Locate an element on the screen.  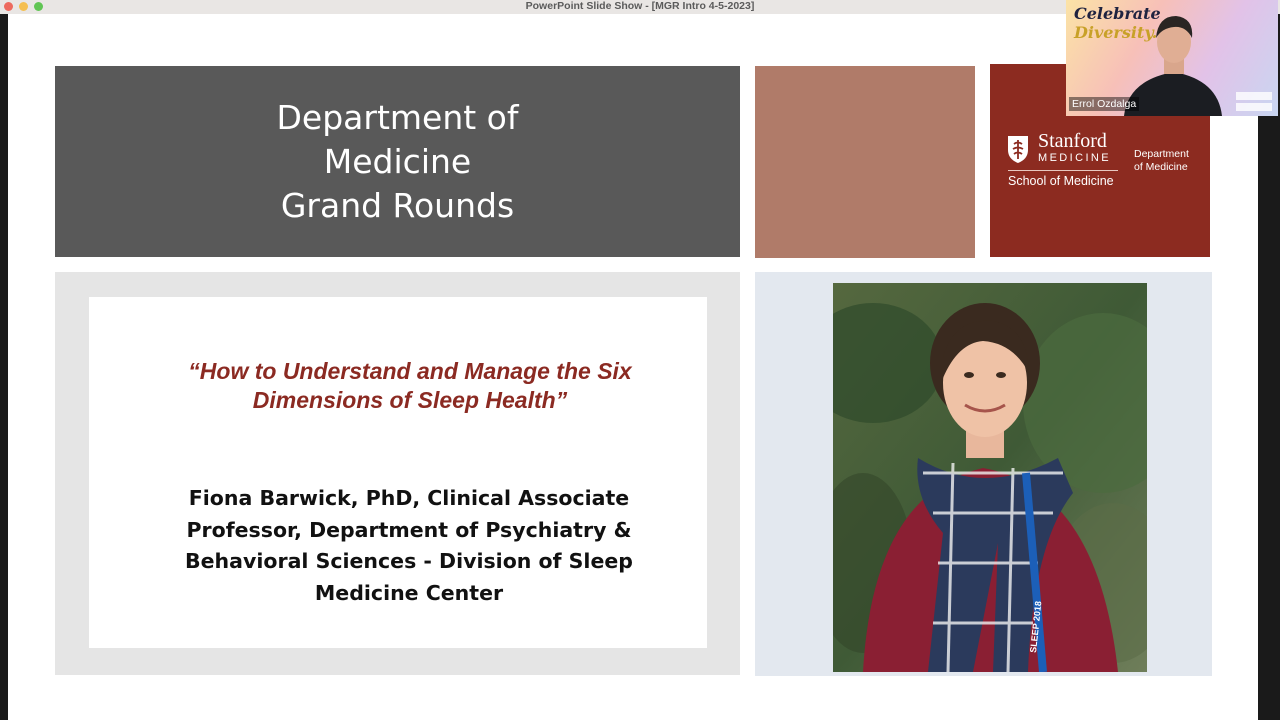
slide-title: Department of Medicine Grand Rounds is located at coordinates (397, 161).